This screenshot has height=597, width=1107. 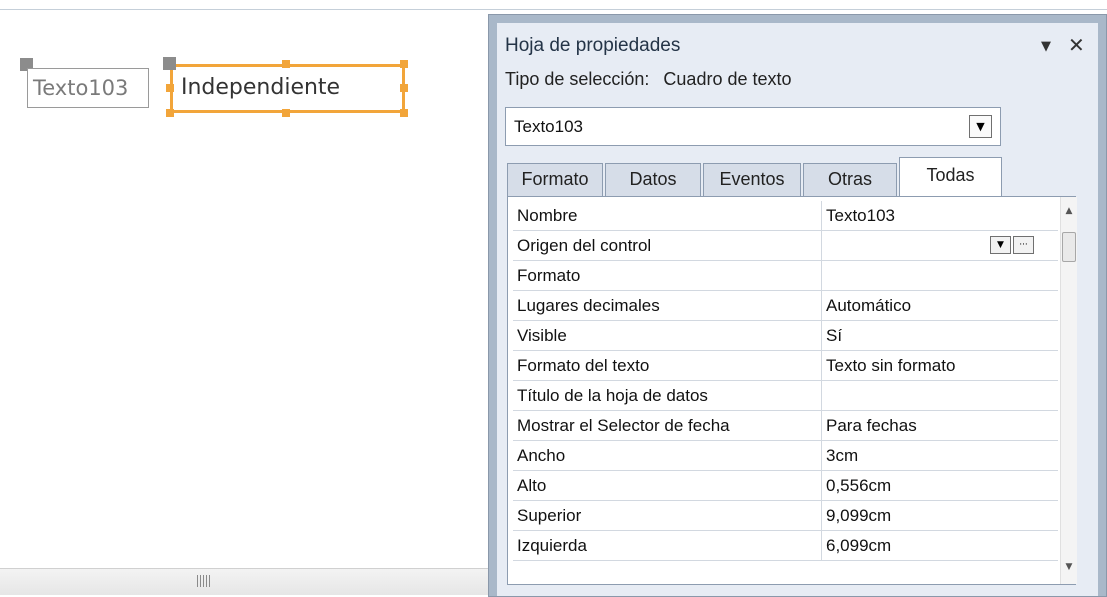 What do you see at coordinates (404, 113) in the screenshot?
I see `resize-handle-bottom-right` at bounding box center [404, 113].